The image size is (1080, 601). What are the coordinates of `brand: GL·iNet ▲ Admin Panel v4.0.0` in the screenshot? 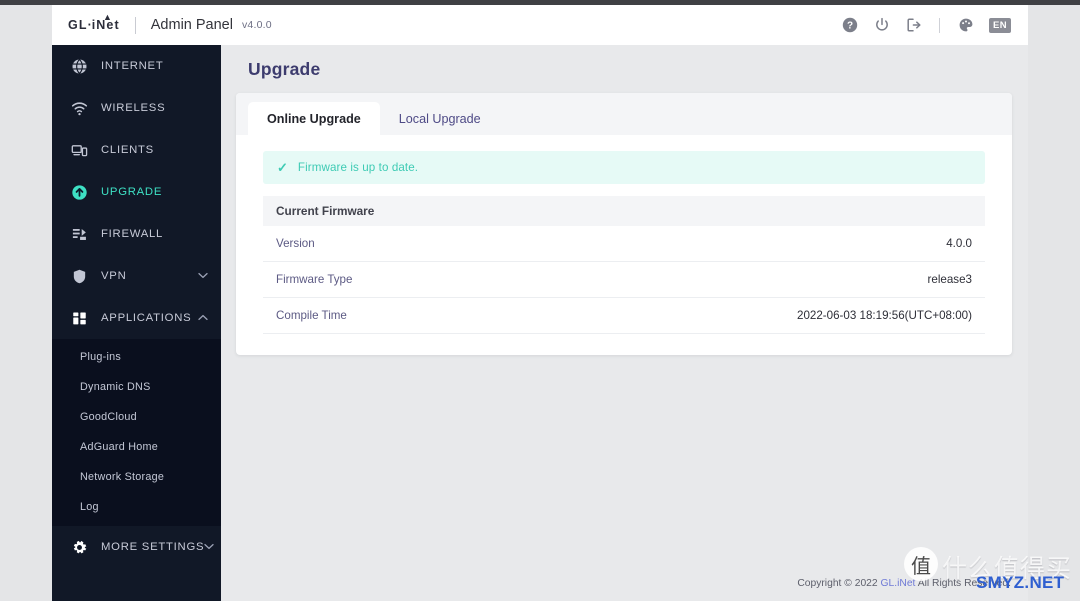 It's located at (162, 23).